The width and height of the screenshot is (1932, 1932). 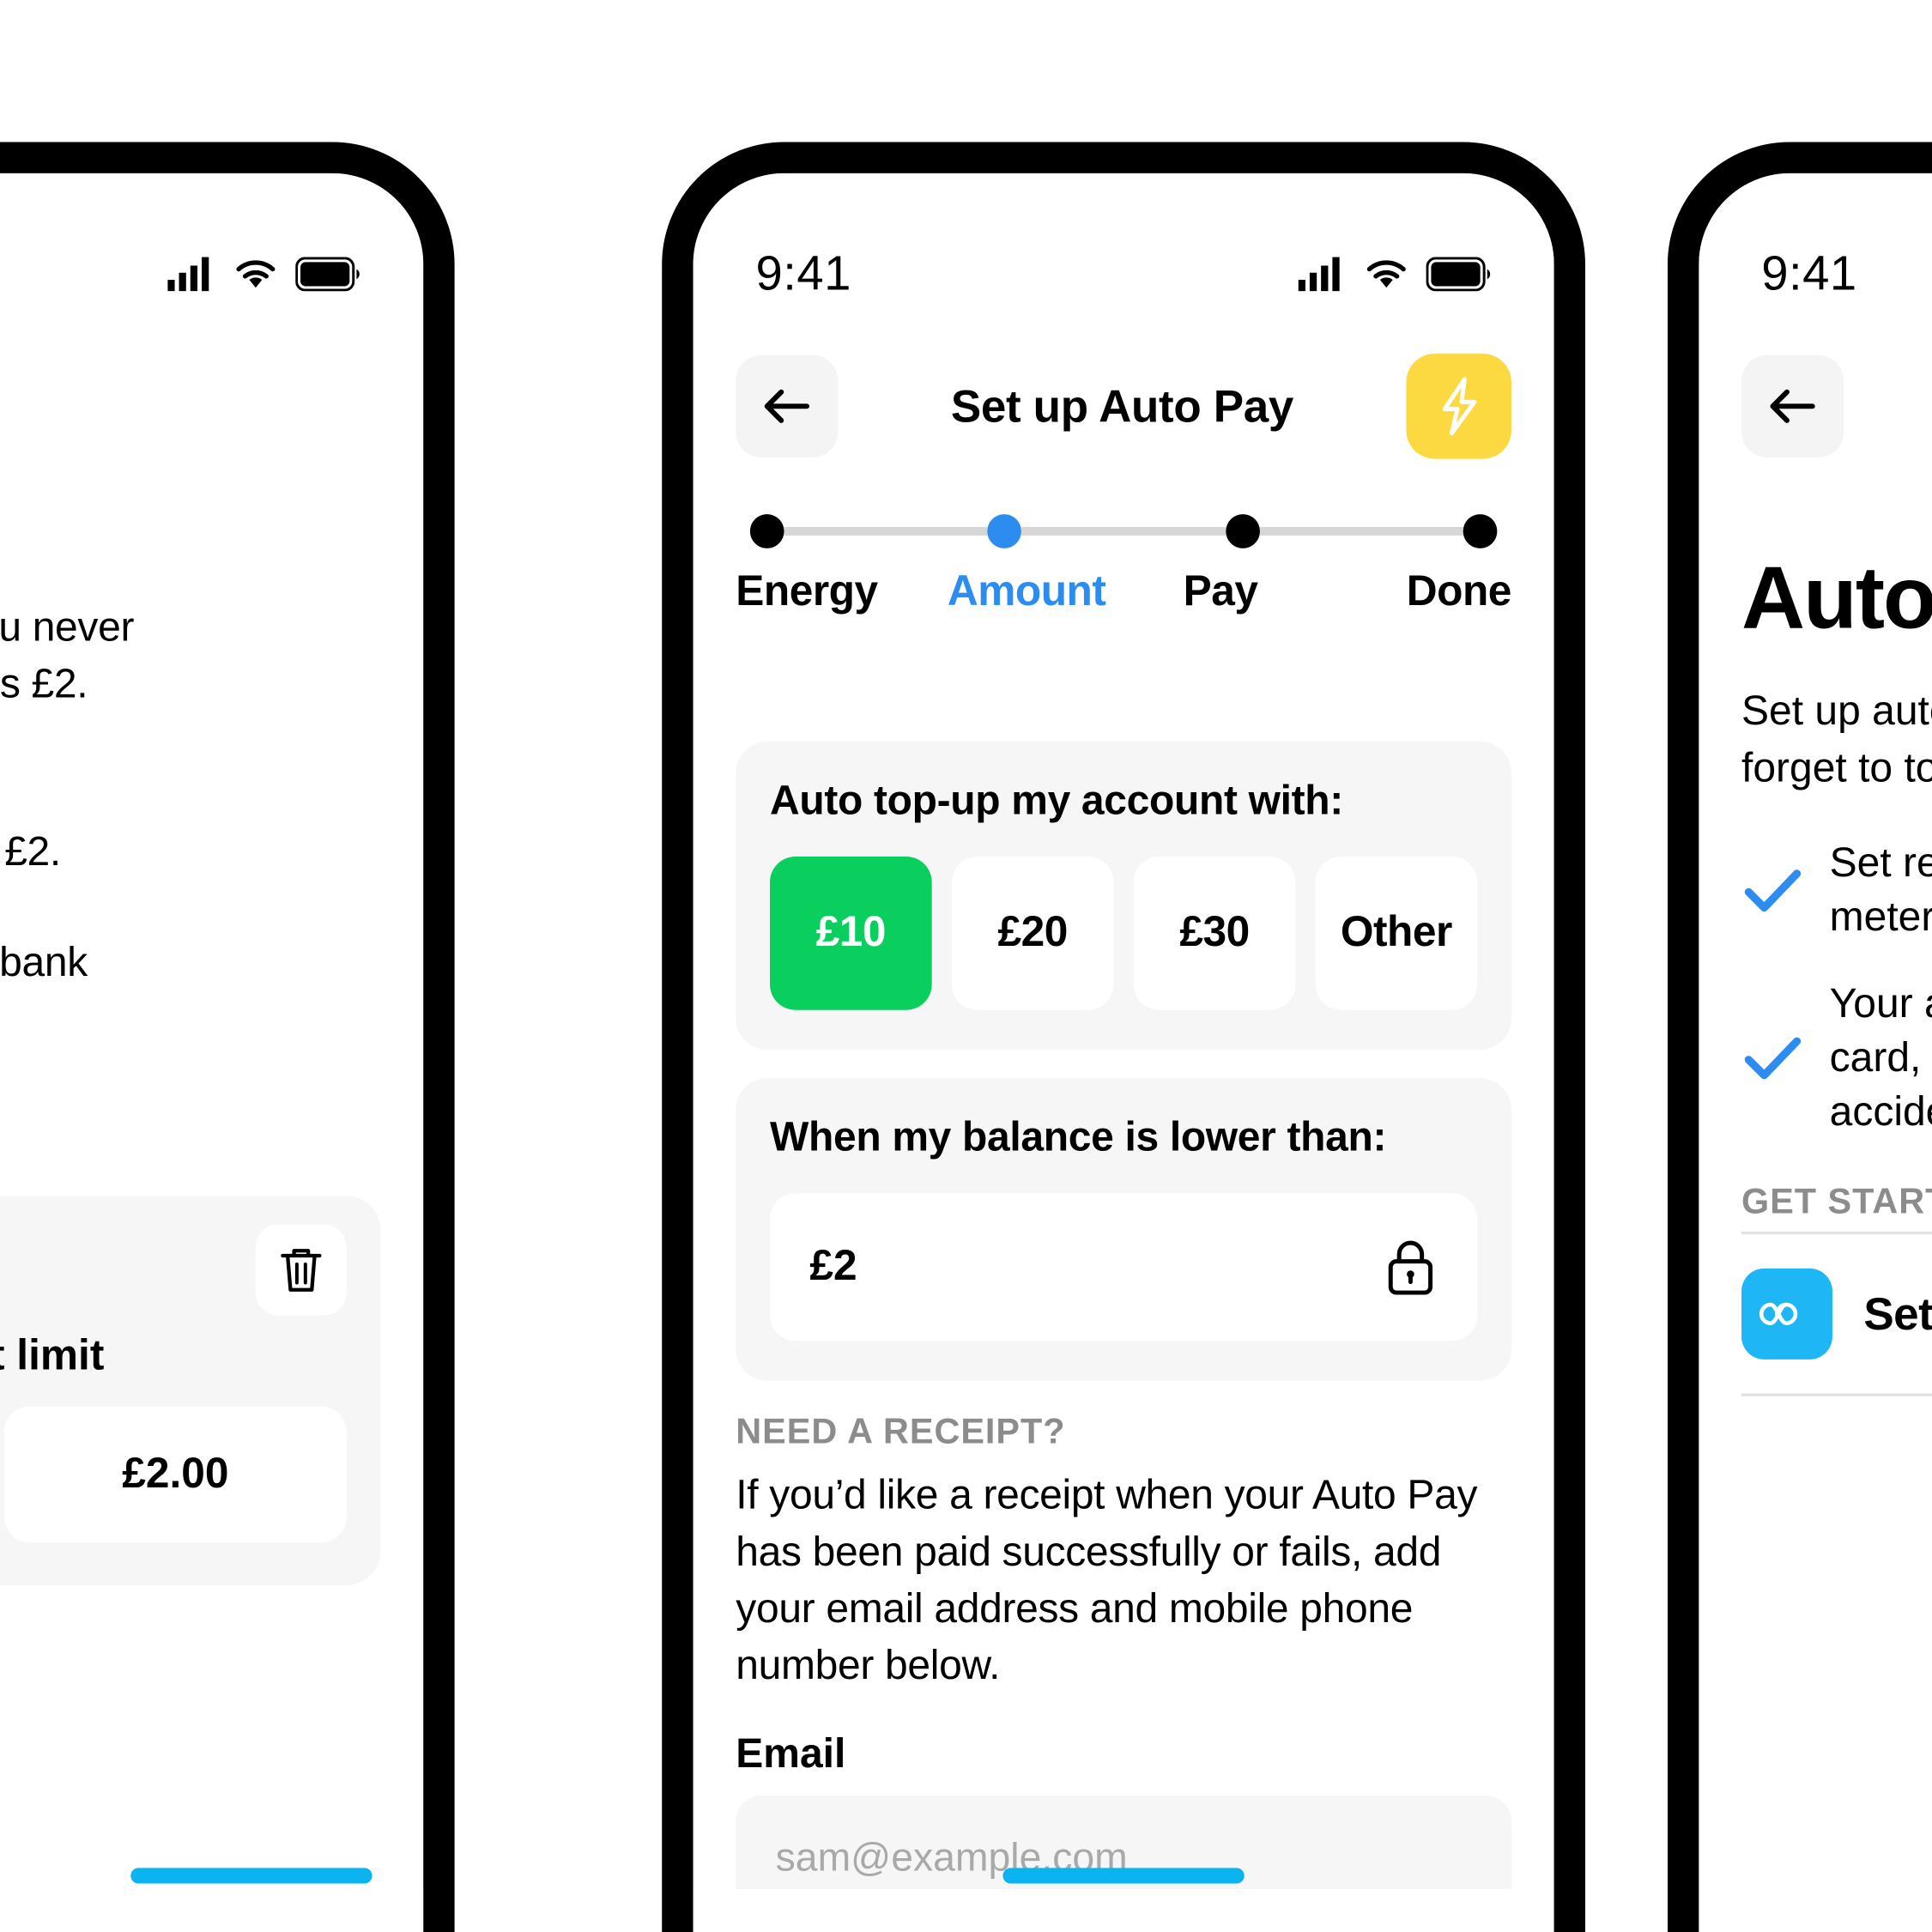 I want to click on left-paragraph-2-line1: op-ups for your PAYG, so click(x=191, y=795).